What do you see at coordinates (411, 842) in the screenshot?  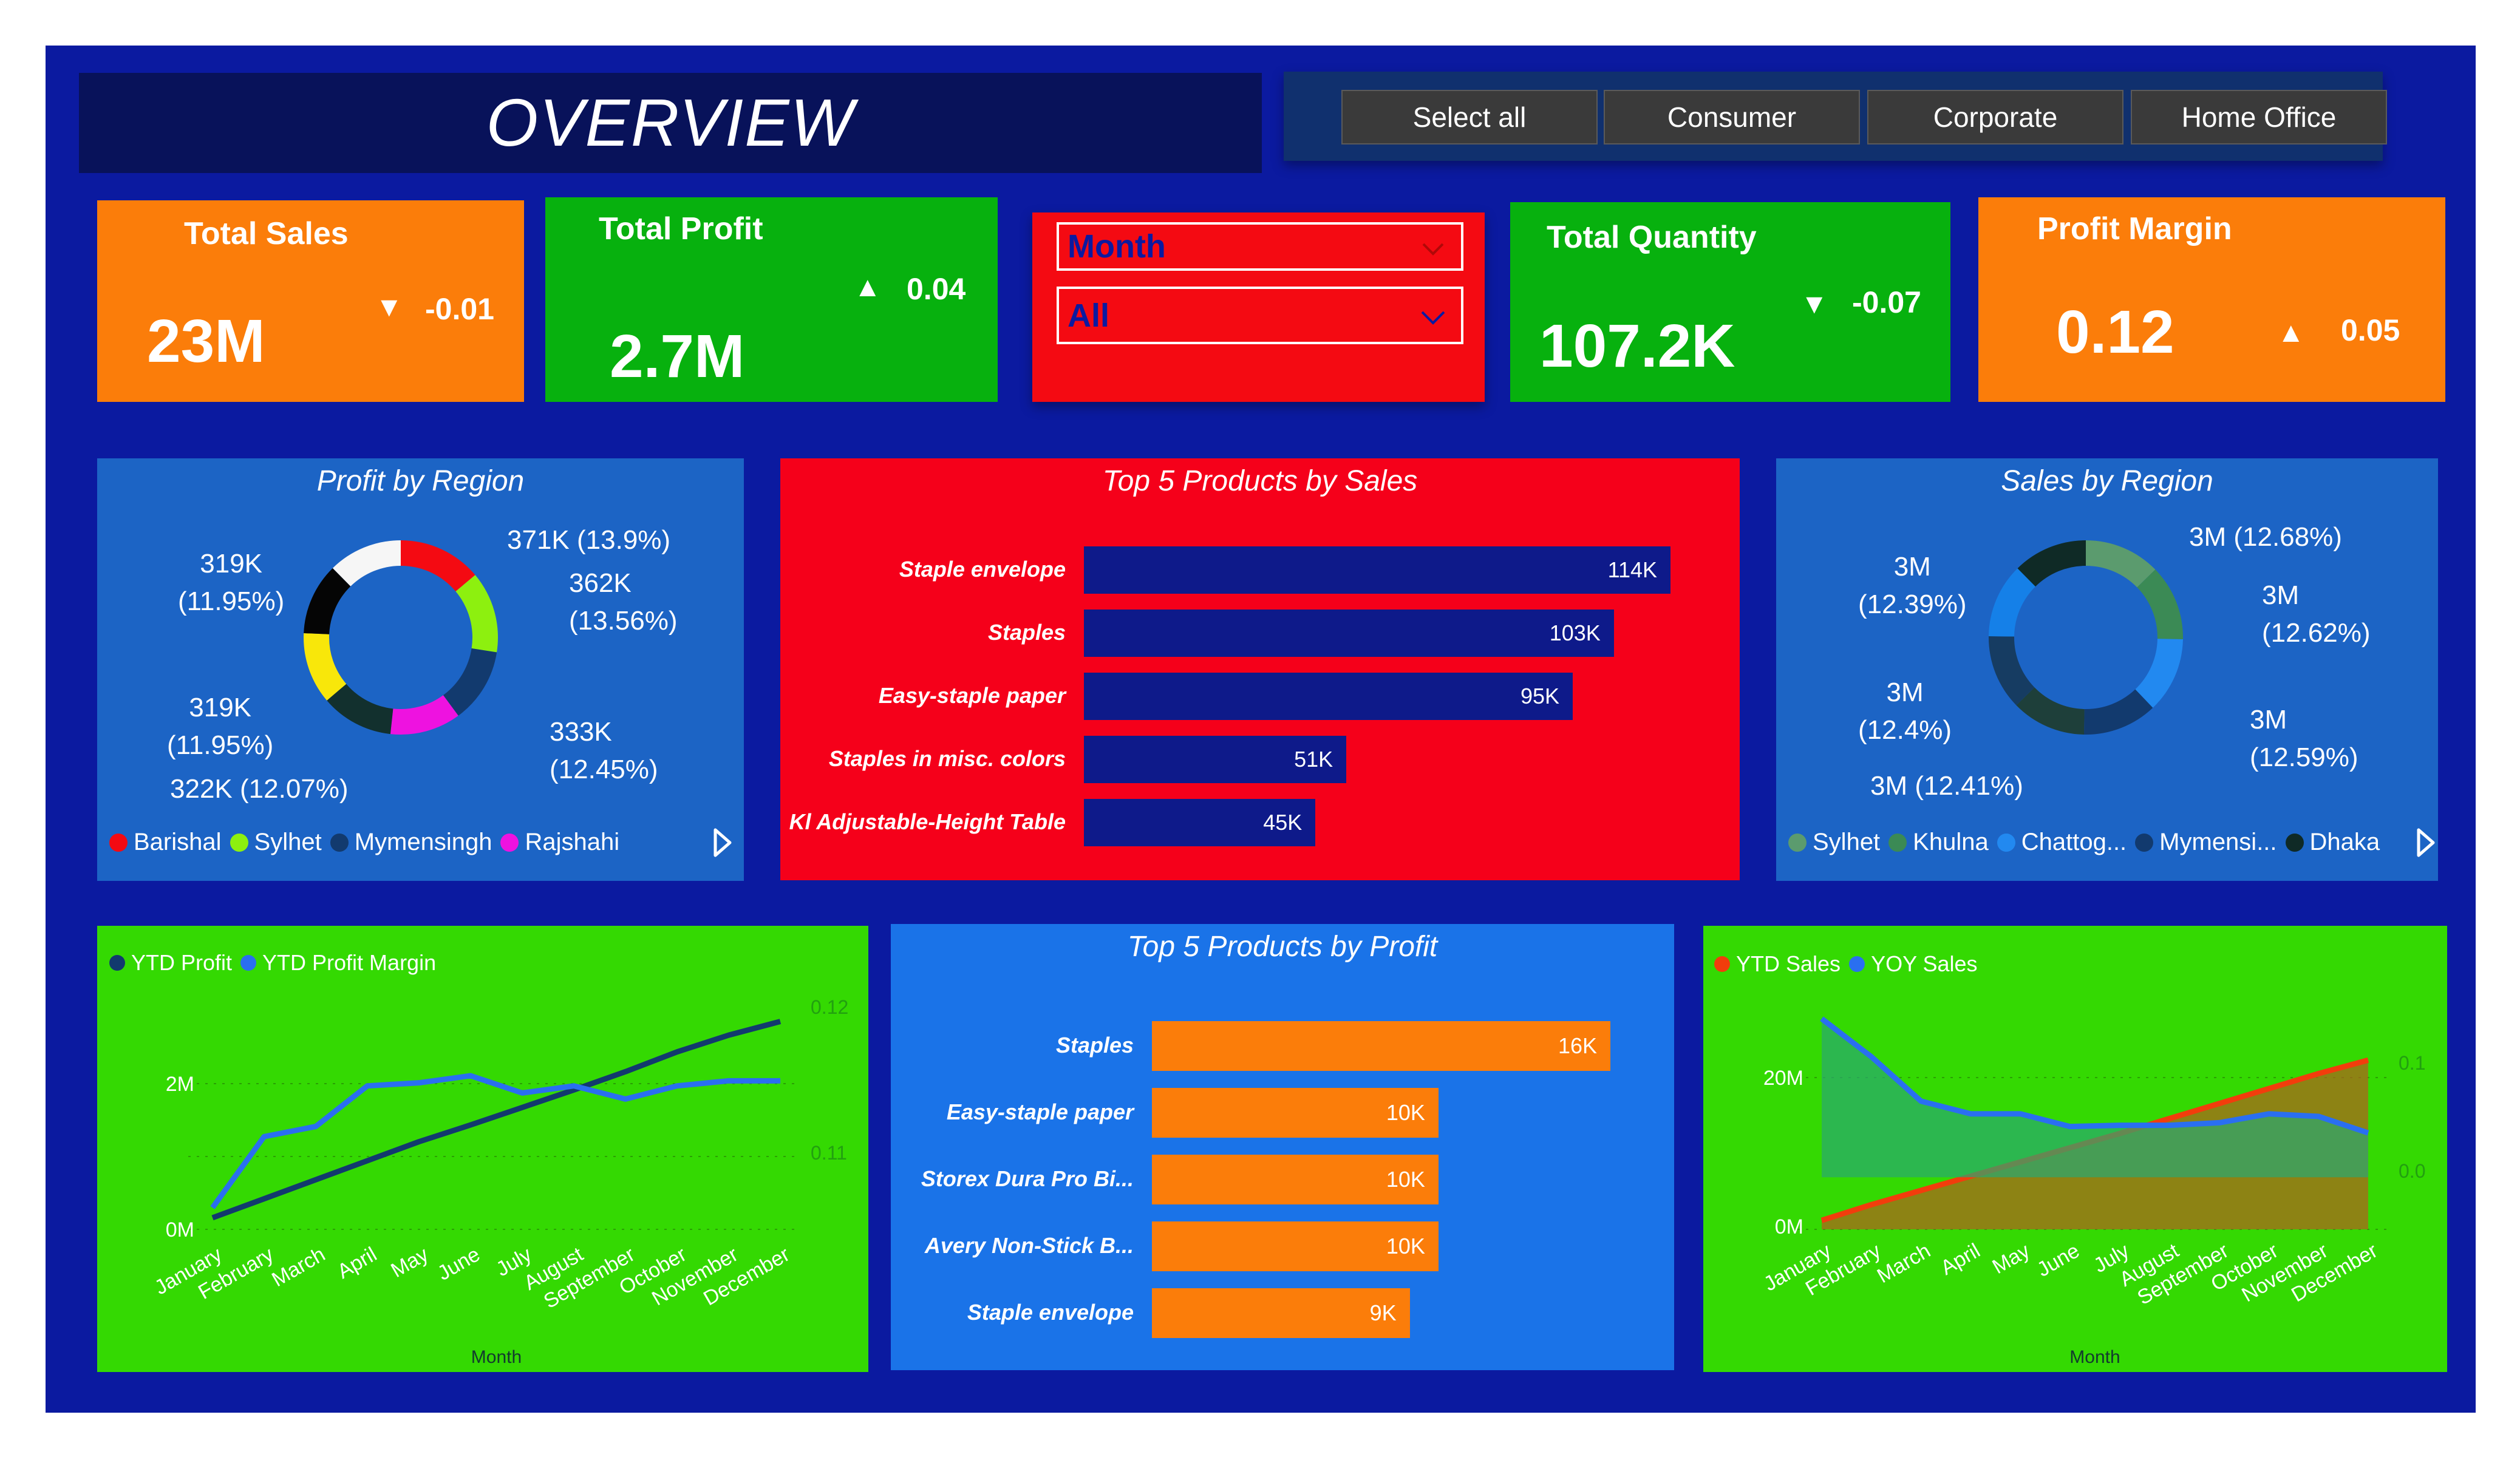 I see `legend-item: Mymensingh` at bounding box center [411, 842].